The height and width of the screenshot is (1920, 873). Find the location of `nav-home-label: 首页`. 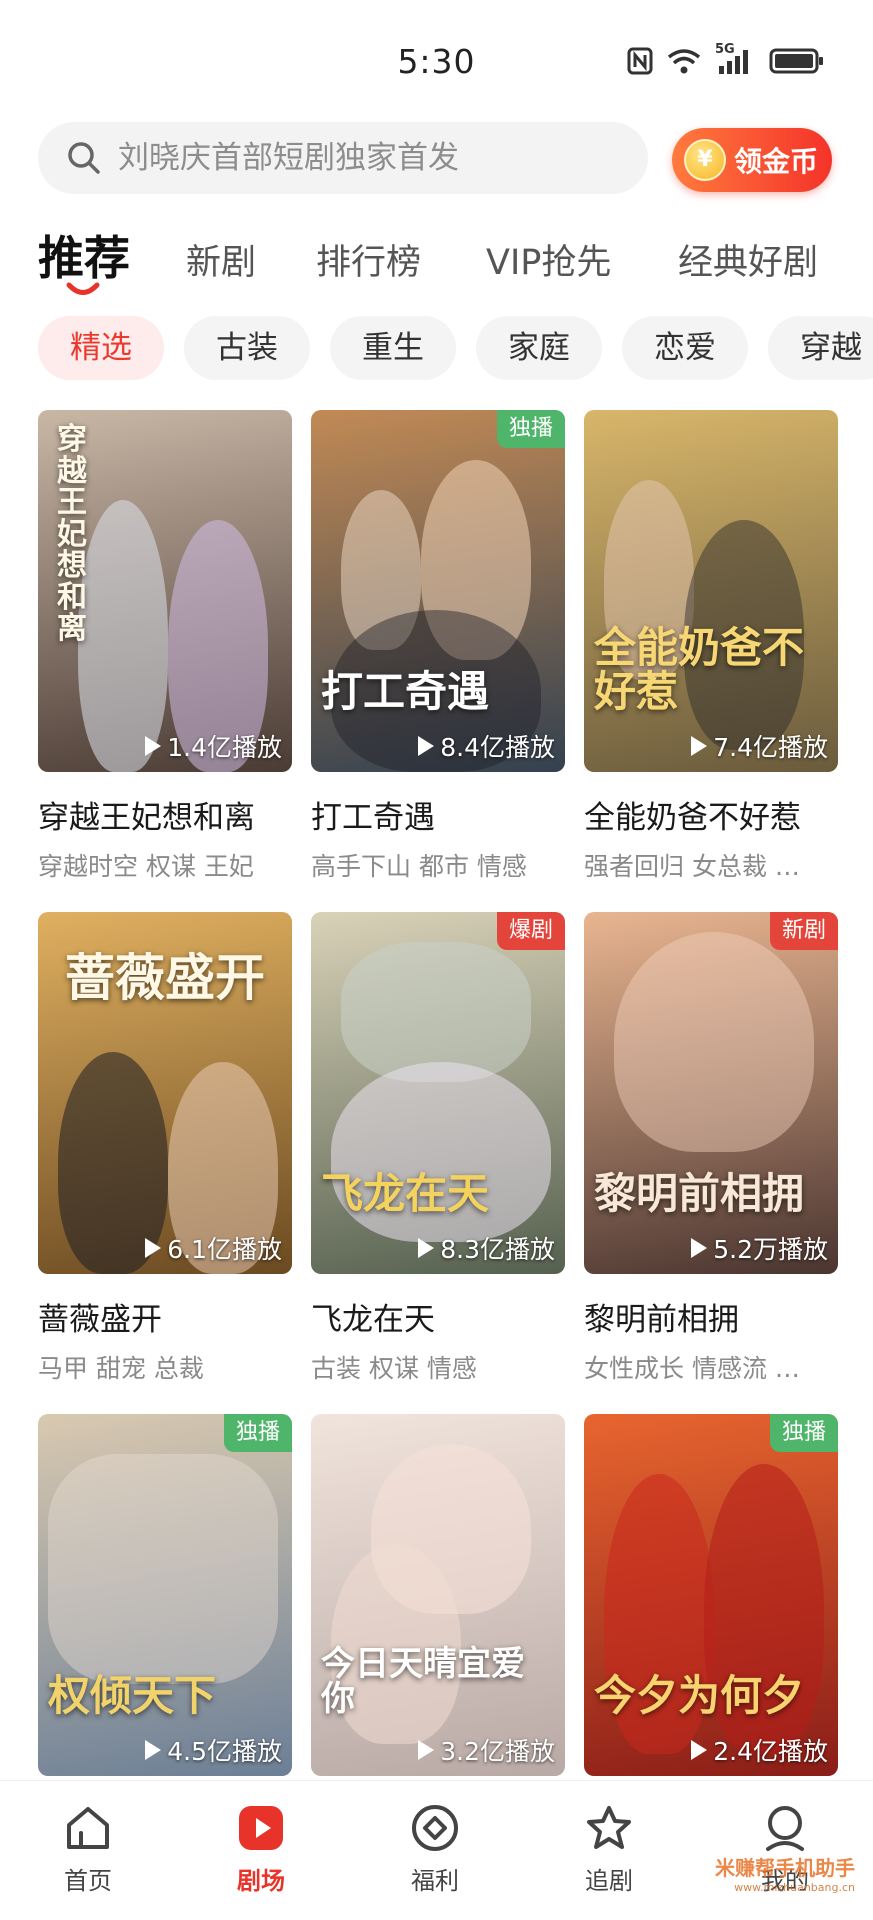

nav-home-label: 首页 is located at coordinates (88, 1881).